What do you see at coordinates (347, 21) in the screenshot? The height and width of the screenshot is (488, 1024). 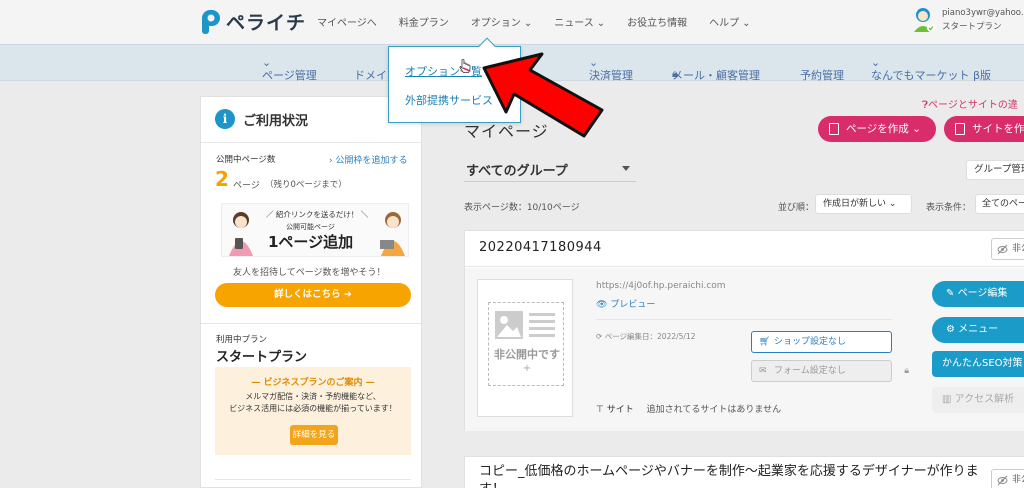 I see `nav-mypage: マイページへ` at bounding box center [347, 21].